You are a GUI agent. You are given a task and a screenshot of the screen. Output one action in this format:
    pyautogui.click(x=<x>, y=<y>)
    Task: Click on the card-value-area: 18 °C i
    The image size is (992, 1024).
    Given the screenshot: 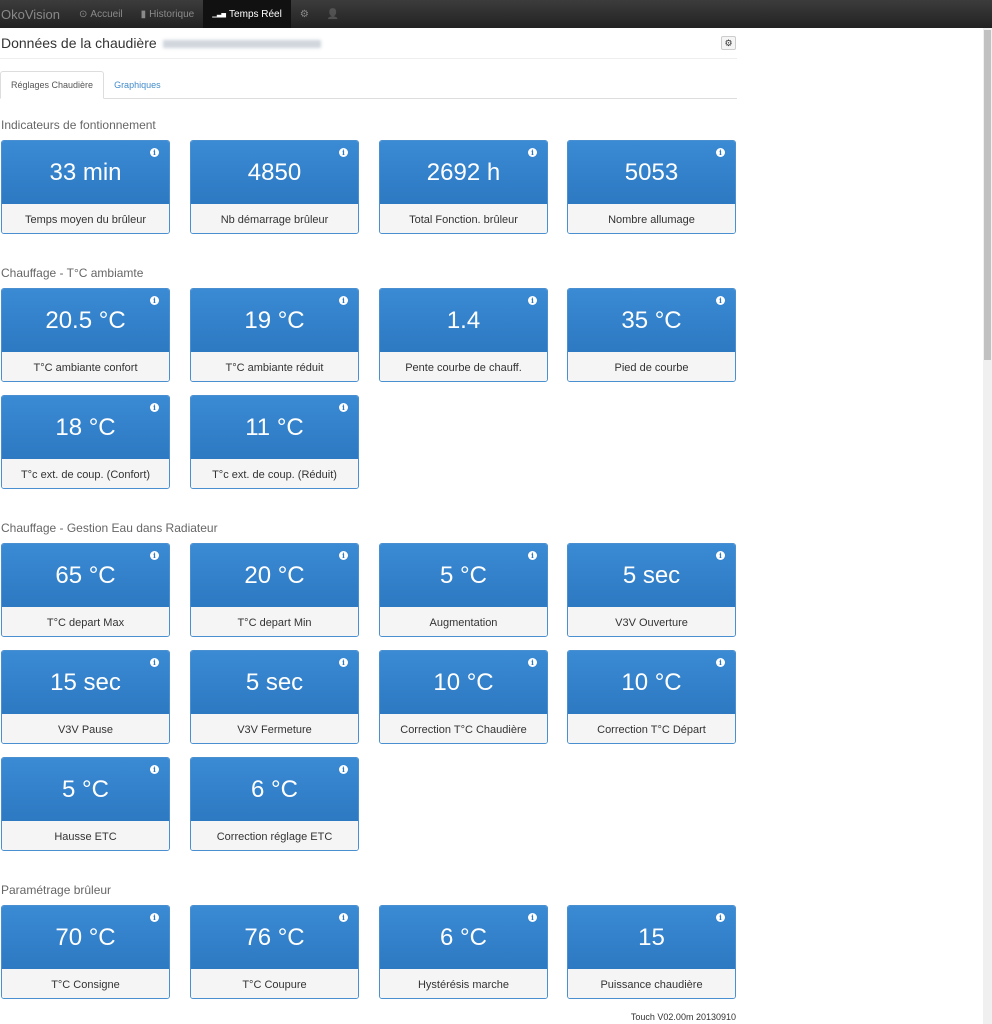 What is the action you would take?
    pyautogui.click(x=85, y=427)
    